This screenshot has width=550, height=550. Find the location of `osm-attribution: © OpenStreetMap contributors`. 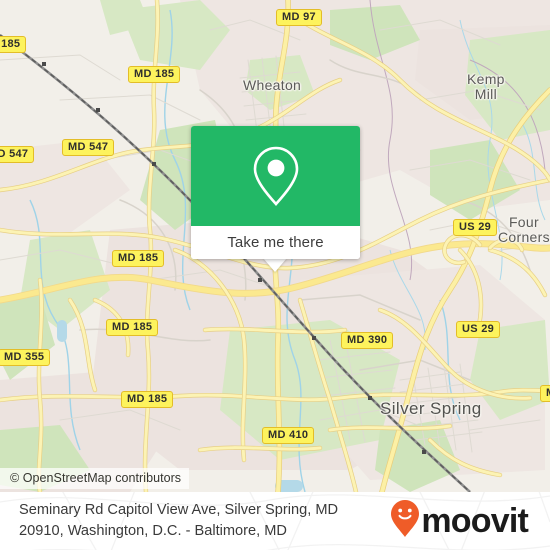

osm-attribution: © OpenStreetMap contributors is located at coordinates (95, 478).